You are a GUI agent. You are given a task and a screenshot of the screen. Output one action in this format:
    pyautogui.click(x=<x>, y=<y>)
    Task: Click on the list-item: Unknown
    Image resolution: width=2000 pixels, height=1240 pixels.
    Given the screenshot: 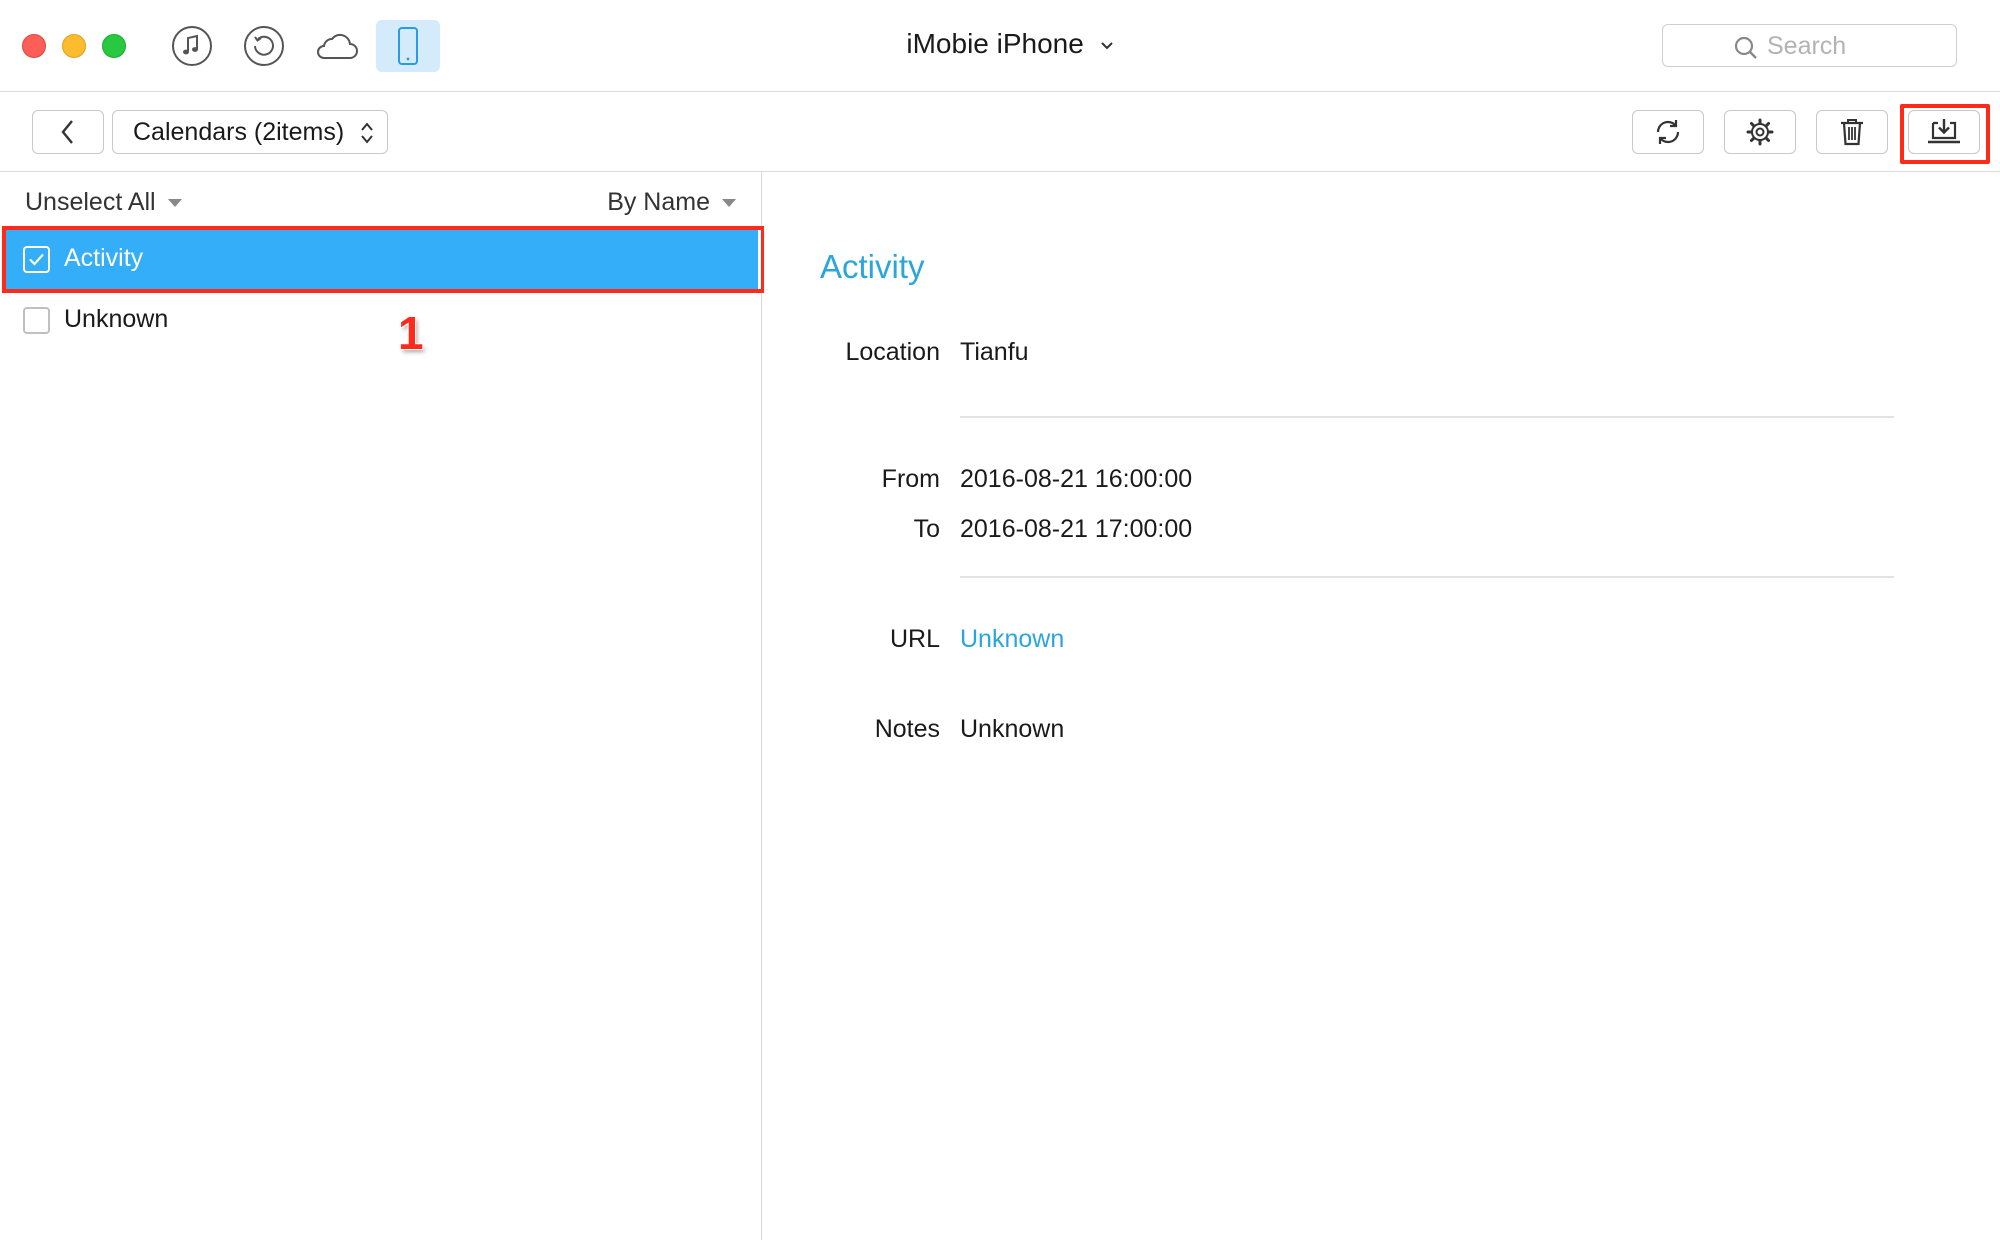 What is the action you would take?
    pyautogui.click(x=381, y=320)
    